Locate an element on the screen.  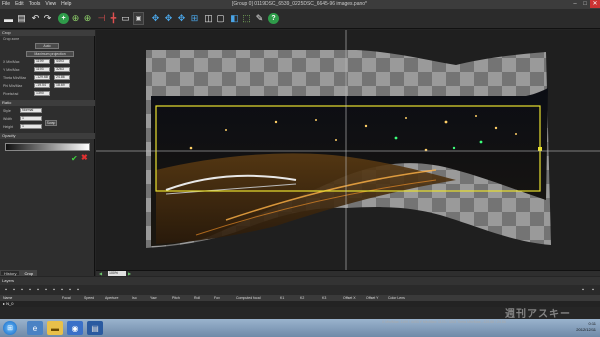
crop-handle-right is located at coordinates (540, 149).